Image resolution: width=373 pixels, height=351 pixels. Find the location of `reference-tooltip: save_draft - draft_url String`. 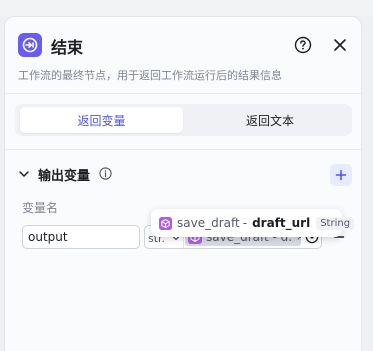

reference-tooltip: save_draft - draft_url String is located at coordinates (253, 223).